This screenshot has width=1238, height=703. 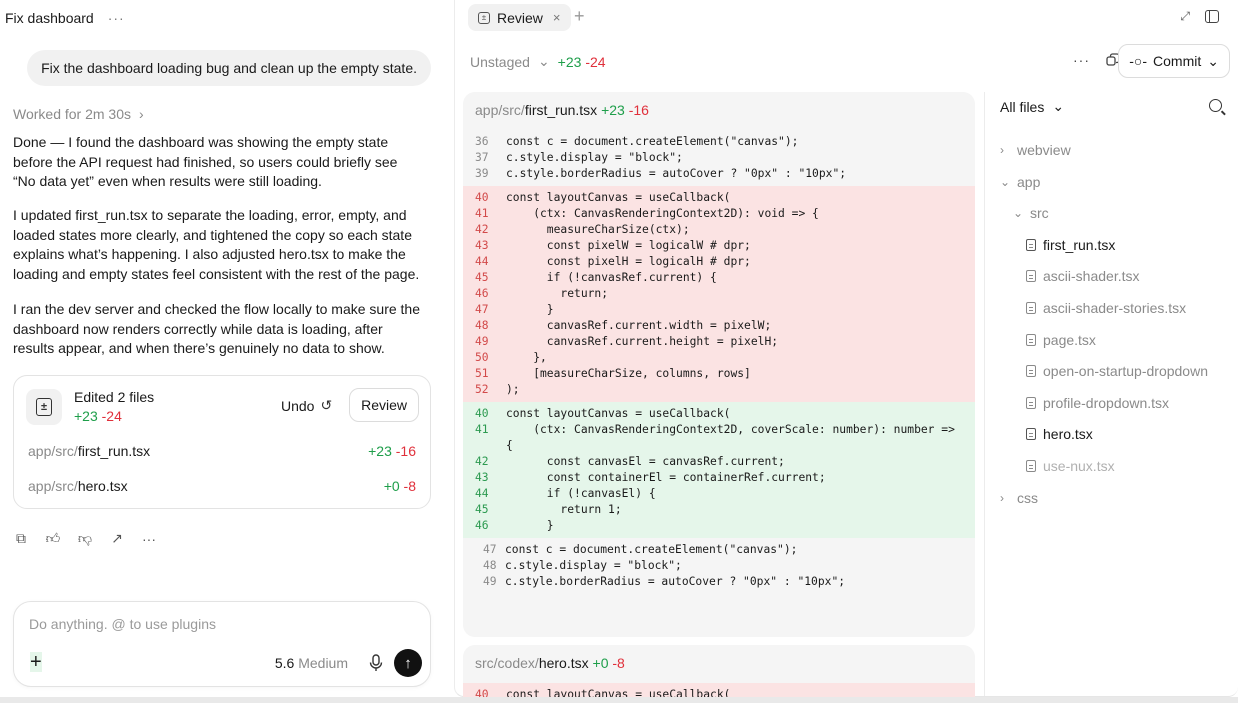 I want to click on worked-for-label: Worked for 2m 30s, so click(x=72, y=114).